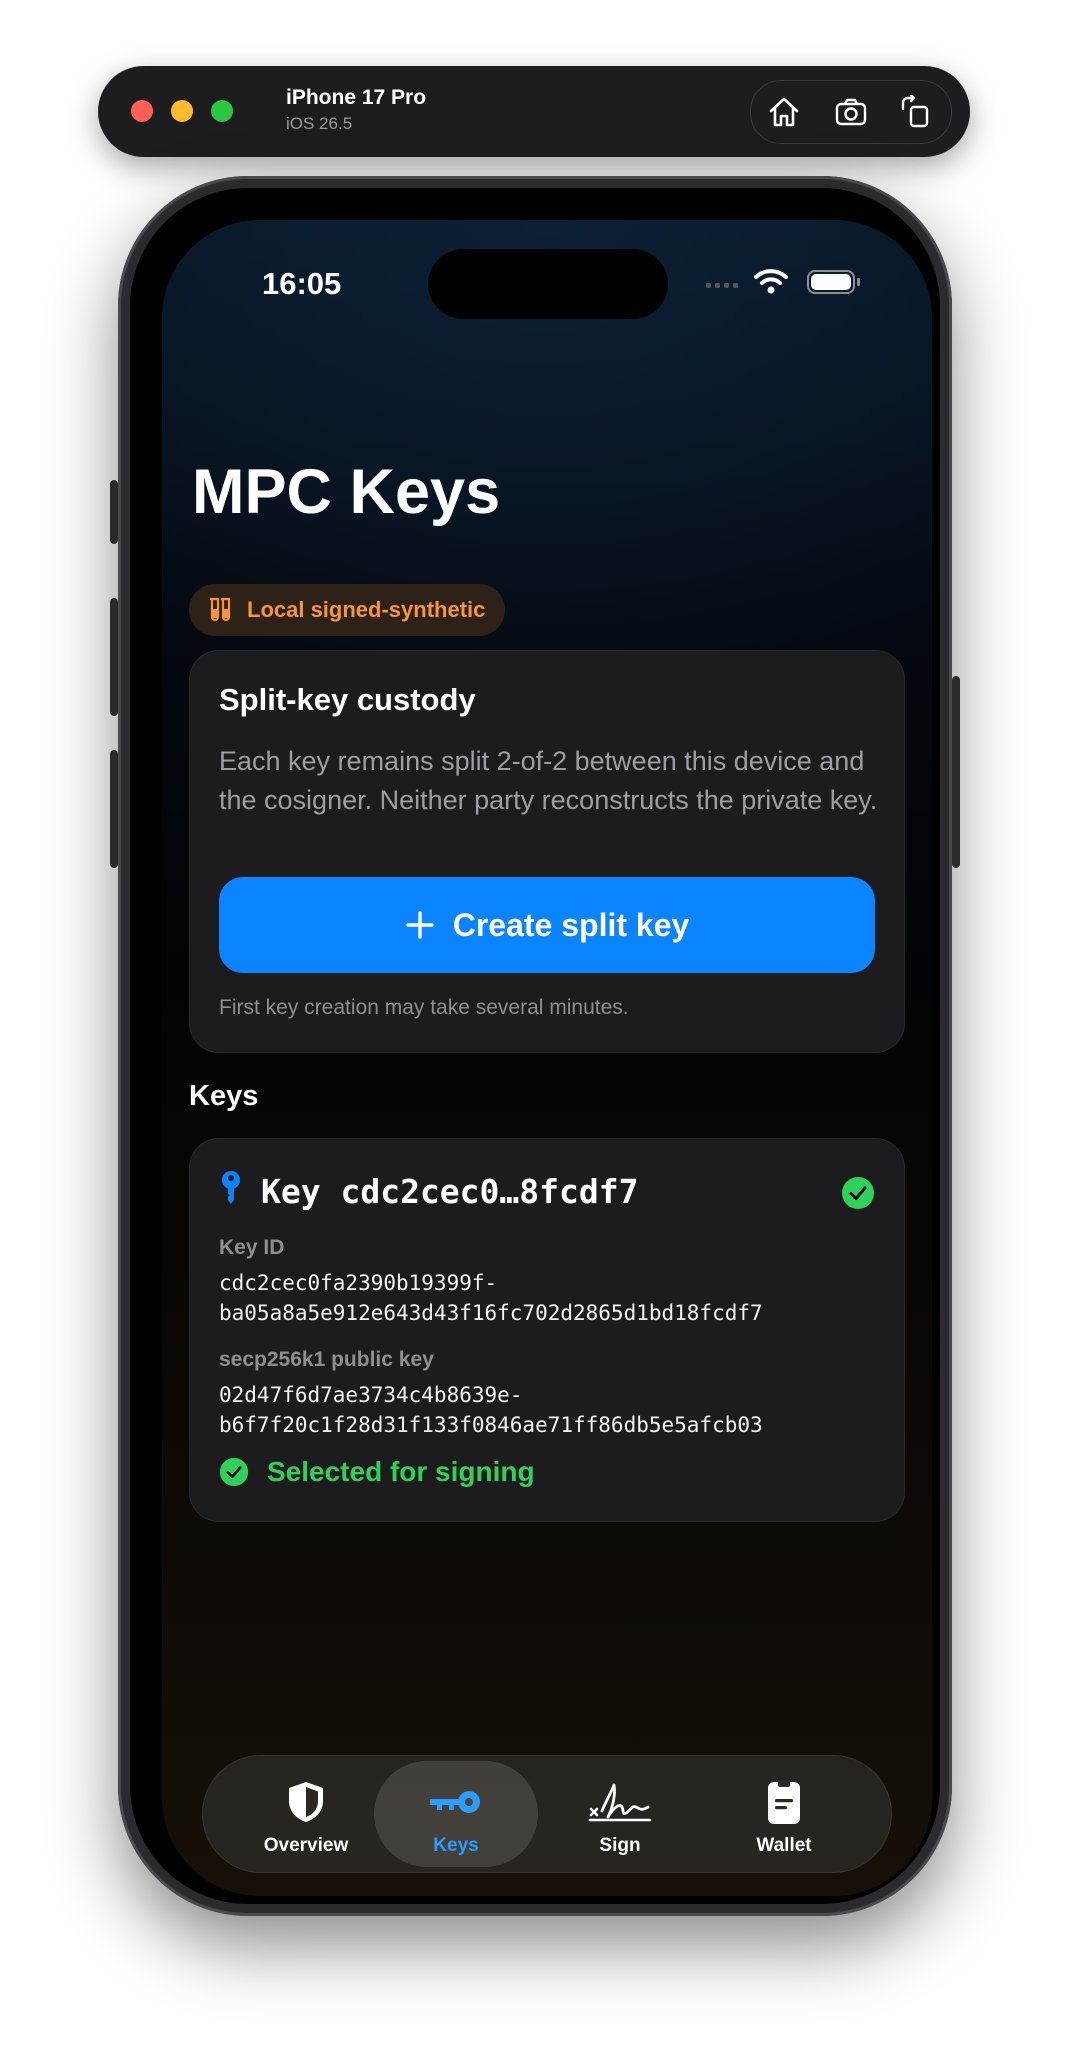 The image size is (1071, 2048). Describe the element at coordinates (252, 1247) in the screenshot. I see `key-id-label: Key ID` at that location.